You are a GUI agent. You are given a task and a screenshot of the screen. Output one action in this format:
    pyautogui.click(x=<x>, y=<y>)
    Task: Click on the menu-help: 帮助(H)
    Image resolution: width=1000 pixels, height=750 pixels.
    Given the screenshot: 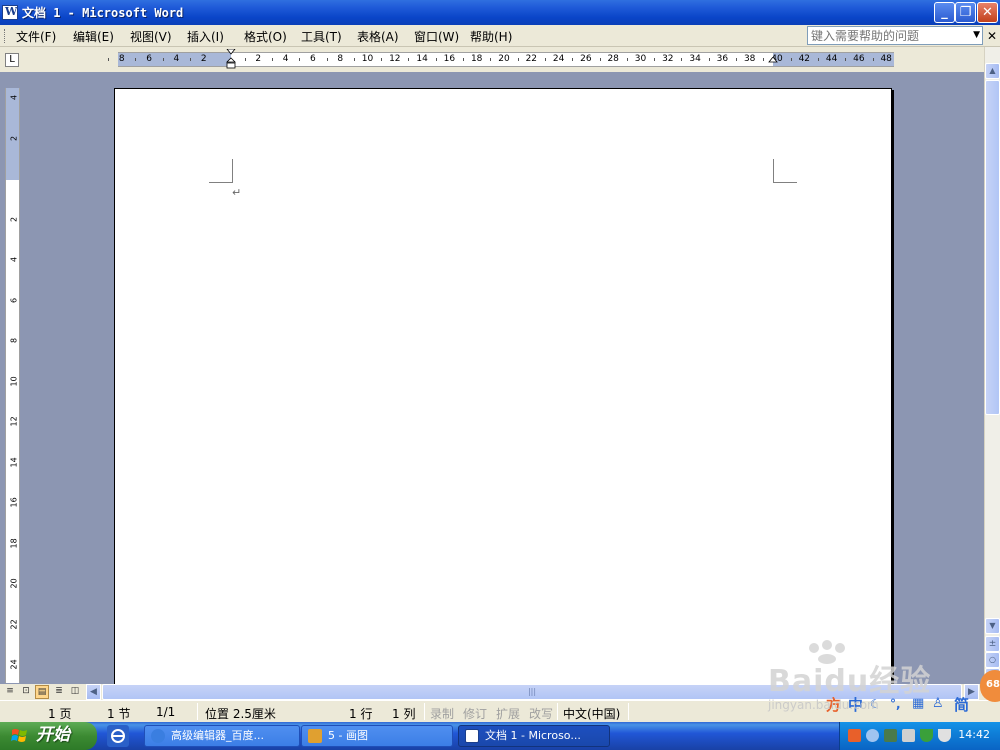 What is the action you would take?
    pyautogui.click(x=491, y=36)
    